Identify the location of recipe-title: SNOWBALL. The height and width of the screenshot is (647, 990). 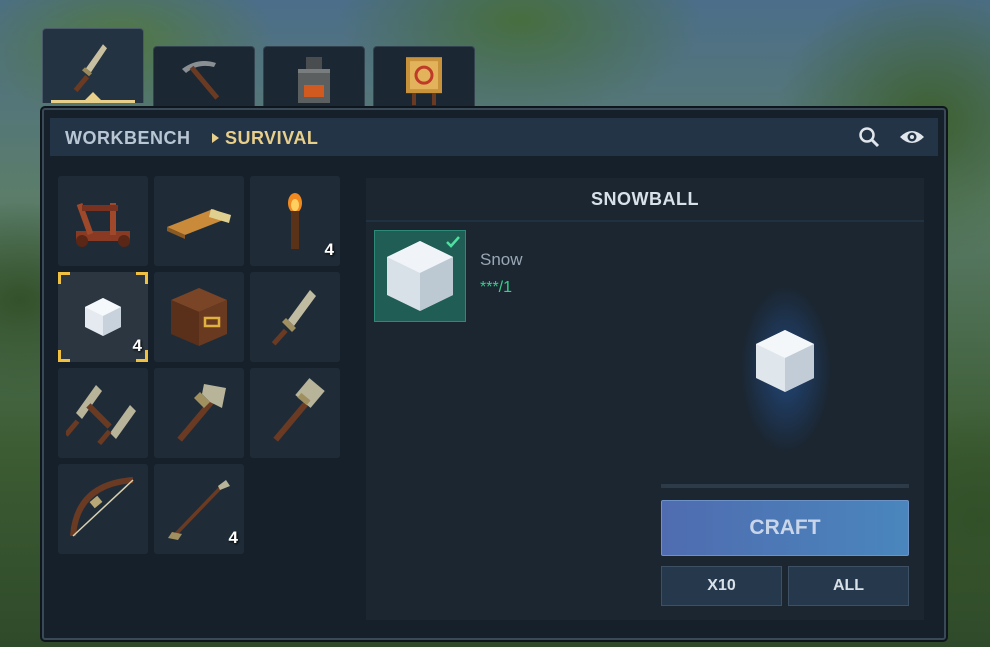
(645, 200).